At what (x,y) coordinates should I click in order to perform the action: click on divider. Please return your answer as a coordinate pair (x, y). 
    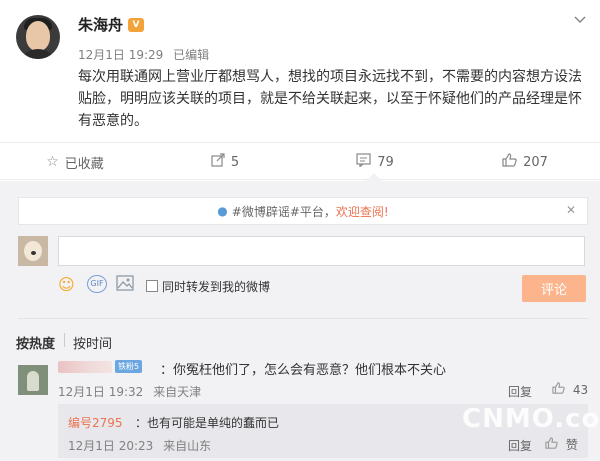
    Looking at the image, I should click on (303, 318).